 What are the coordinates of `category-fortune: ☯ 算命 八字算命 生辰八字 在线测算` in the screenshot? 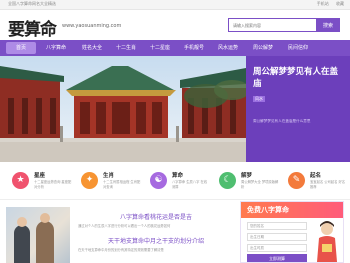 It's located at (178, 182).